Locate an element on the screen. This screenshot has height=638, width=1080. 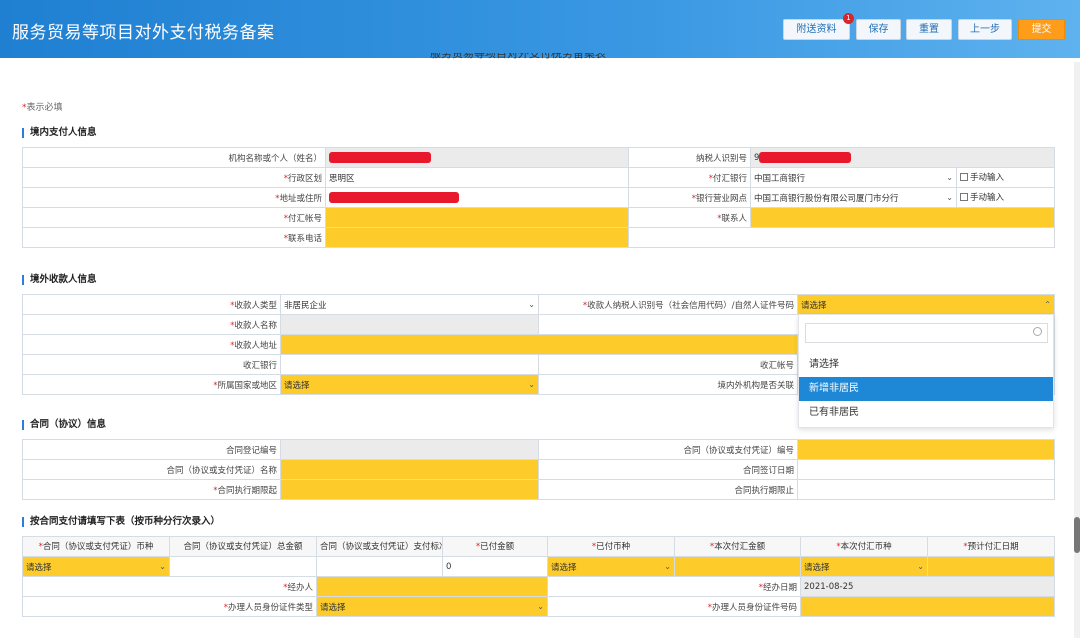
section-domestic-payer: 境内支付人信息 is located at coordinates (59, 133).